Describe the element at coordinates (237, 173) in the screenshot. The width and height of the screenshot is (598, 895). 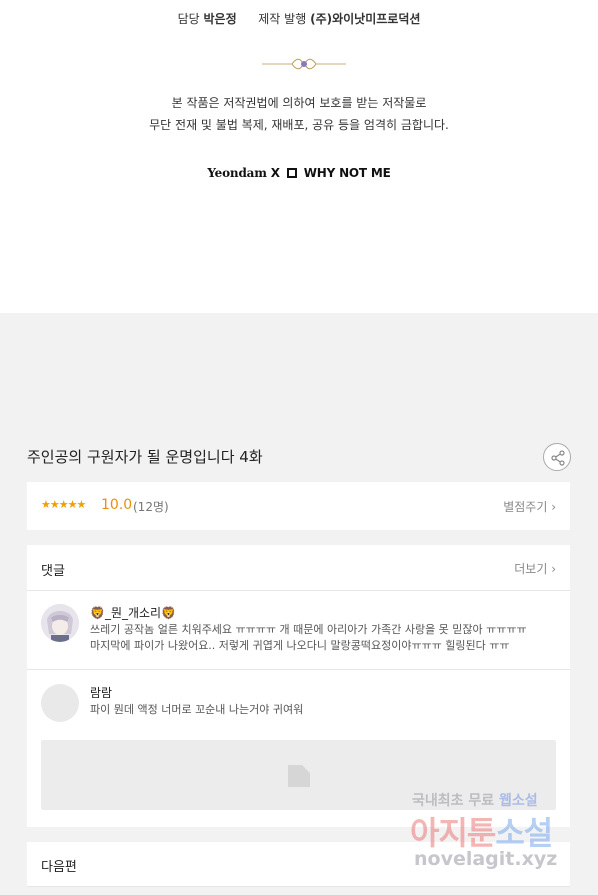
I see `yeondam-logo: Yeondam` at that location.